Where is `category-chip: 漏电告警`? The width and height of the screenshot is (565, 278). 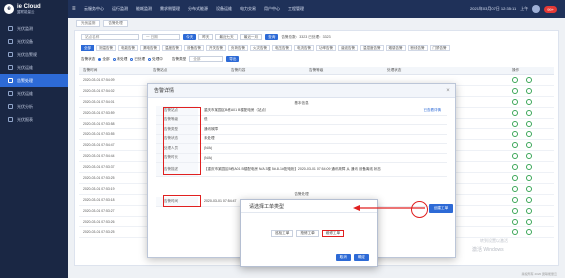
category-chip: 漏电告警 is located at coordinates (150, 48).